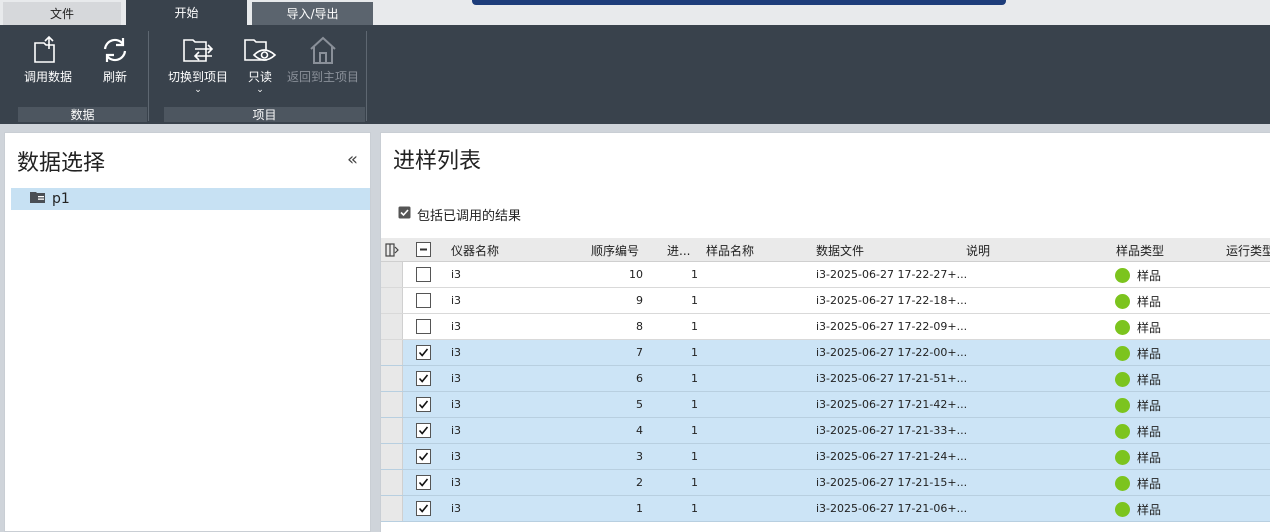 The width and height of the screenshot is (1270, 532). I want to click on table-row: i3 8 1 i3-2025-06-27 17-22-09+... 样品, so click(825, 327).